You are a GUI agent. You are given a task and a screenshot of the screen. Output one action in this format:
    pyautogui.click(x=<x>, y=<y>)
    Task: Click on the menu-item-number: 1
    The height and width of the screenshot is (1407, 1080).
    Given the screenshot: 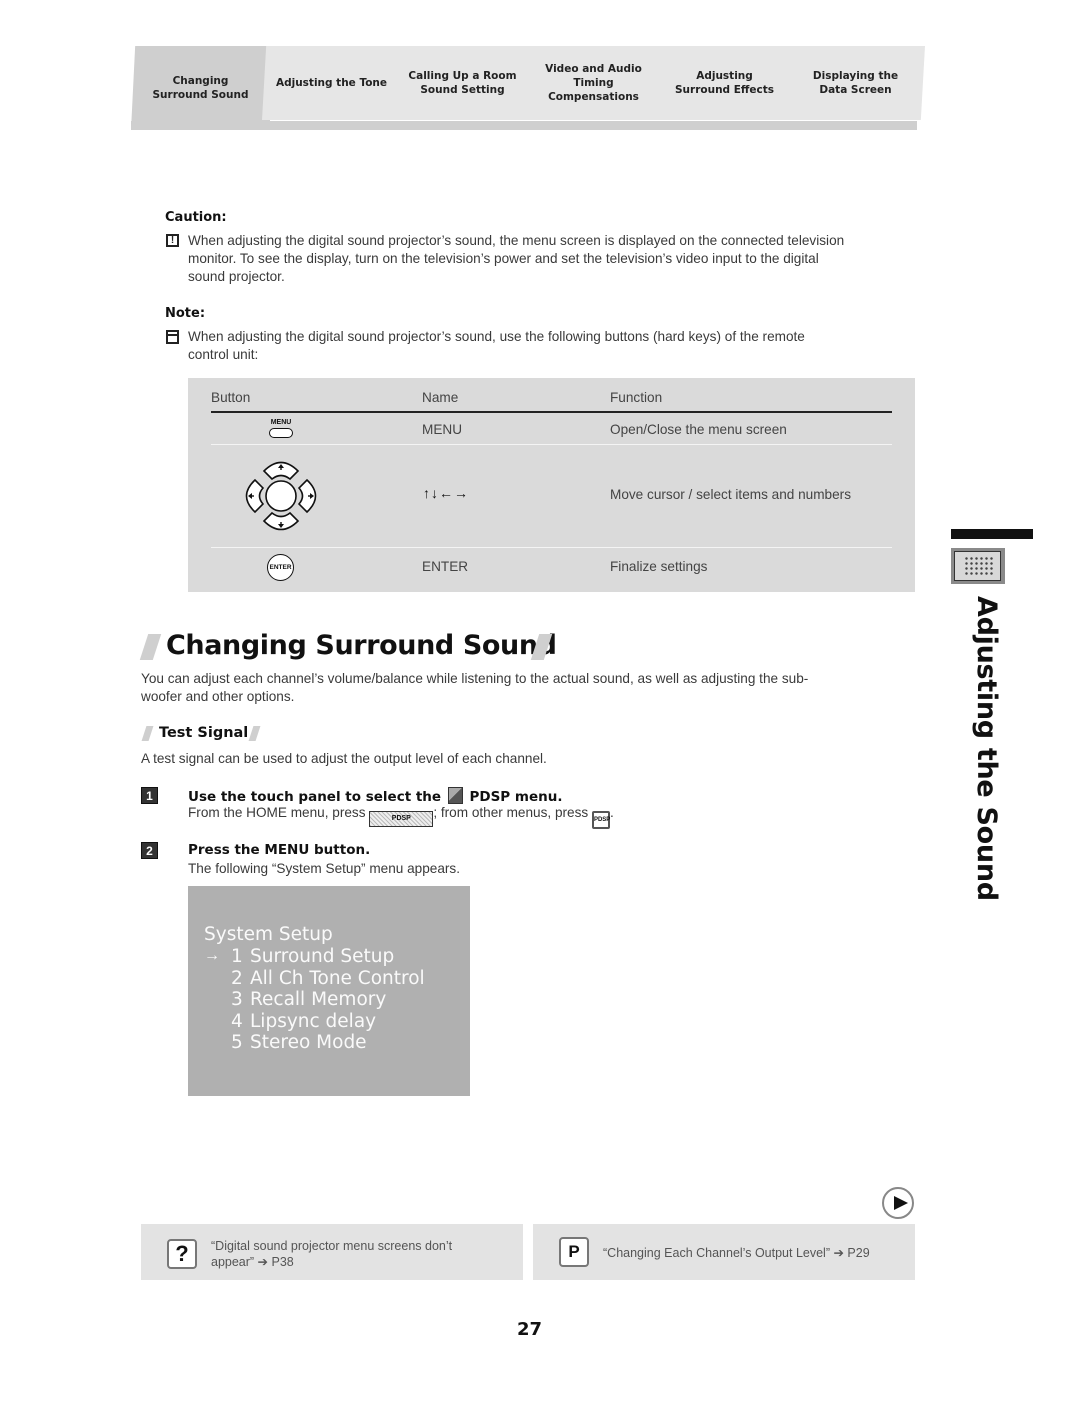 What is the action you would take?
    pyautogui.click(x=237, y=956)
    